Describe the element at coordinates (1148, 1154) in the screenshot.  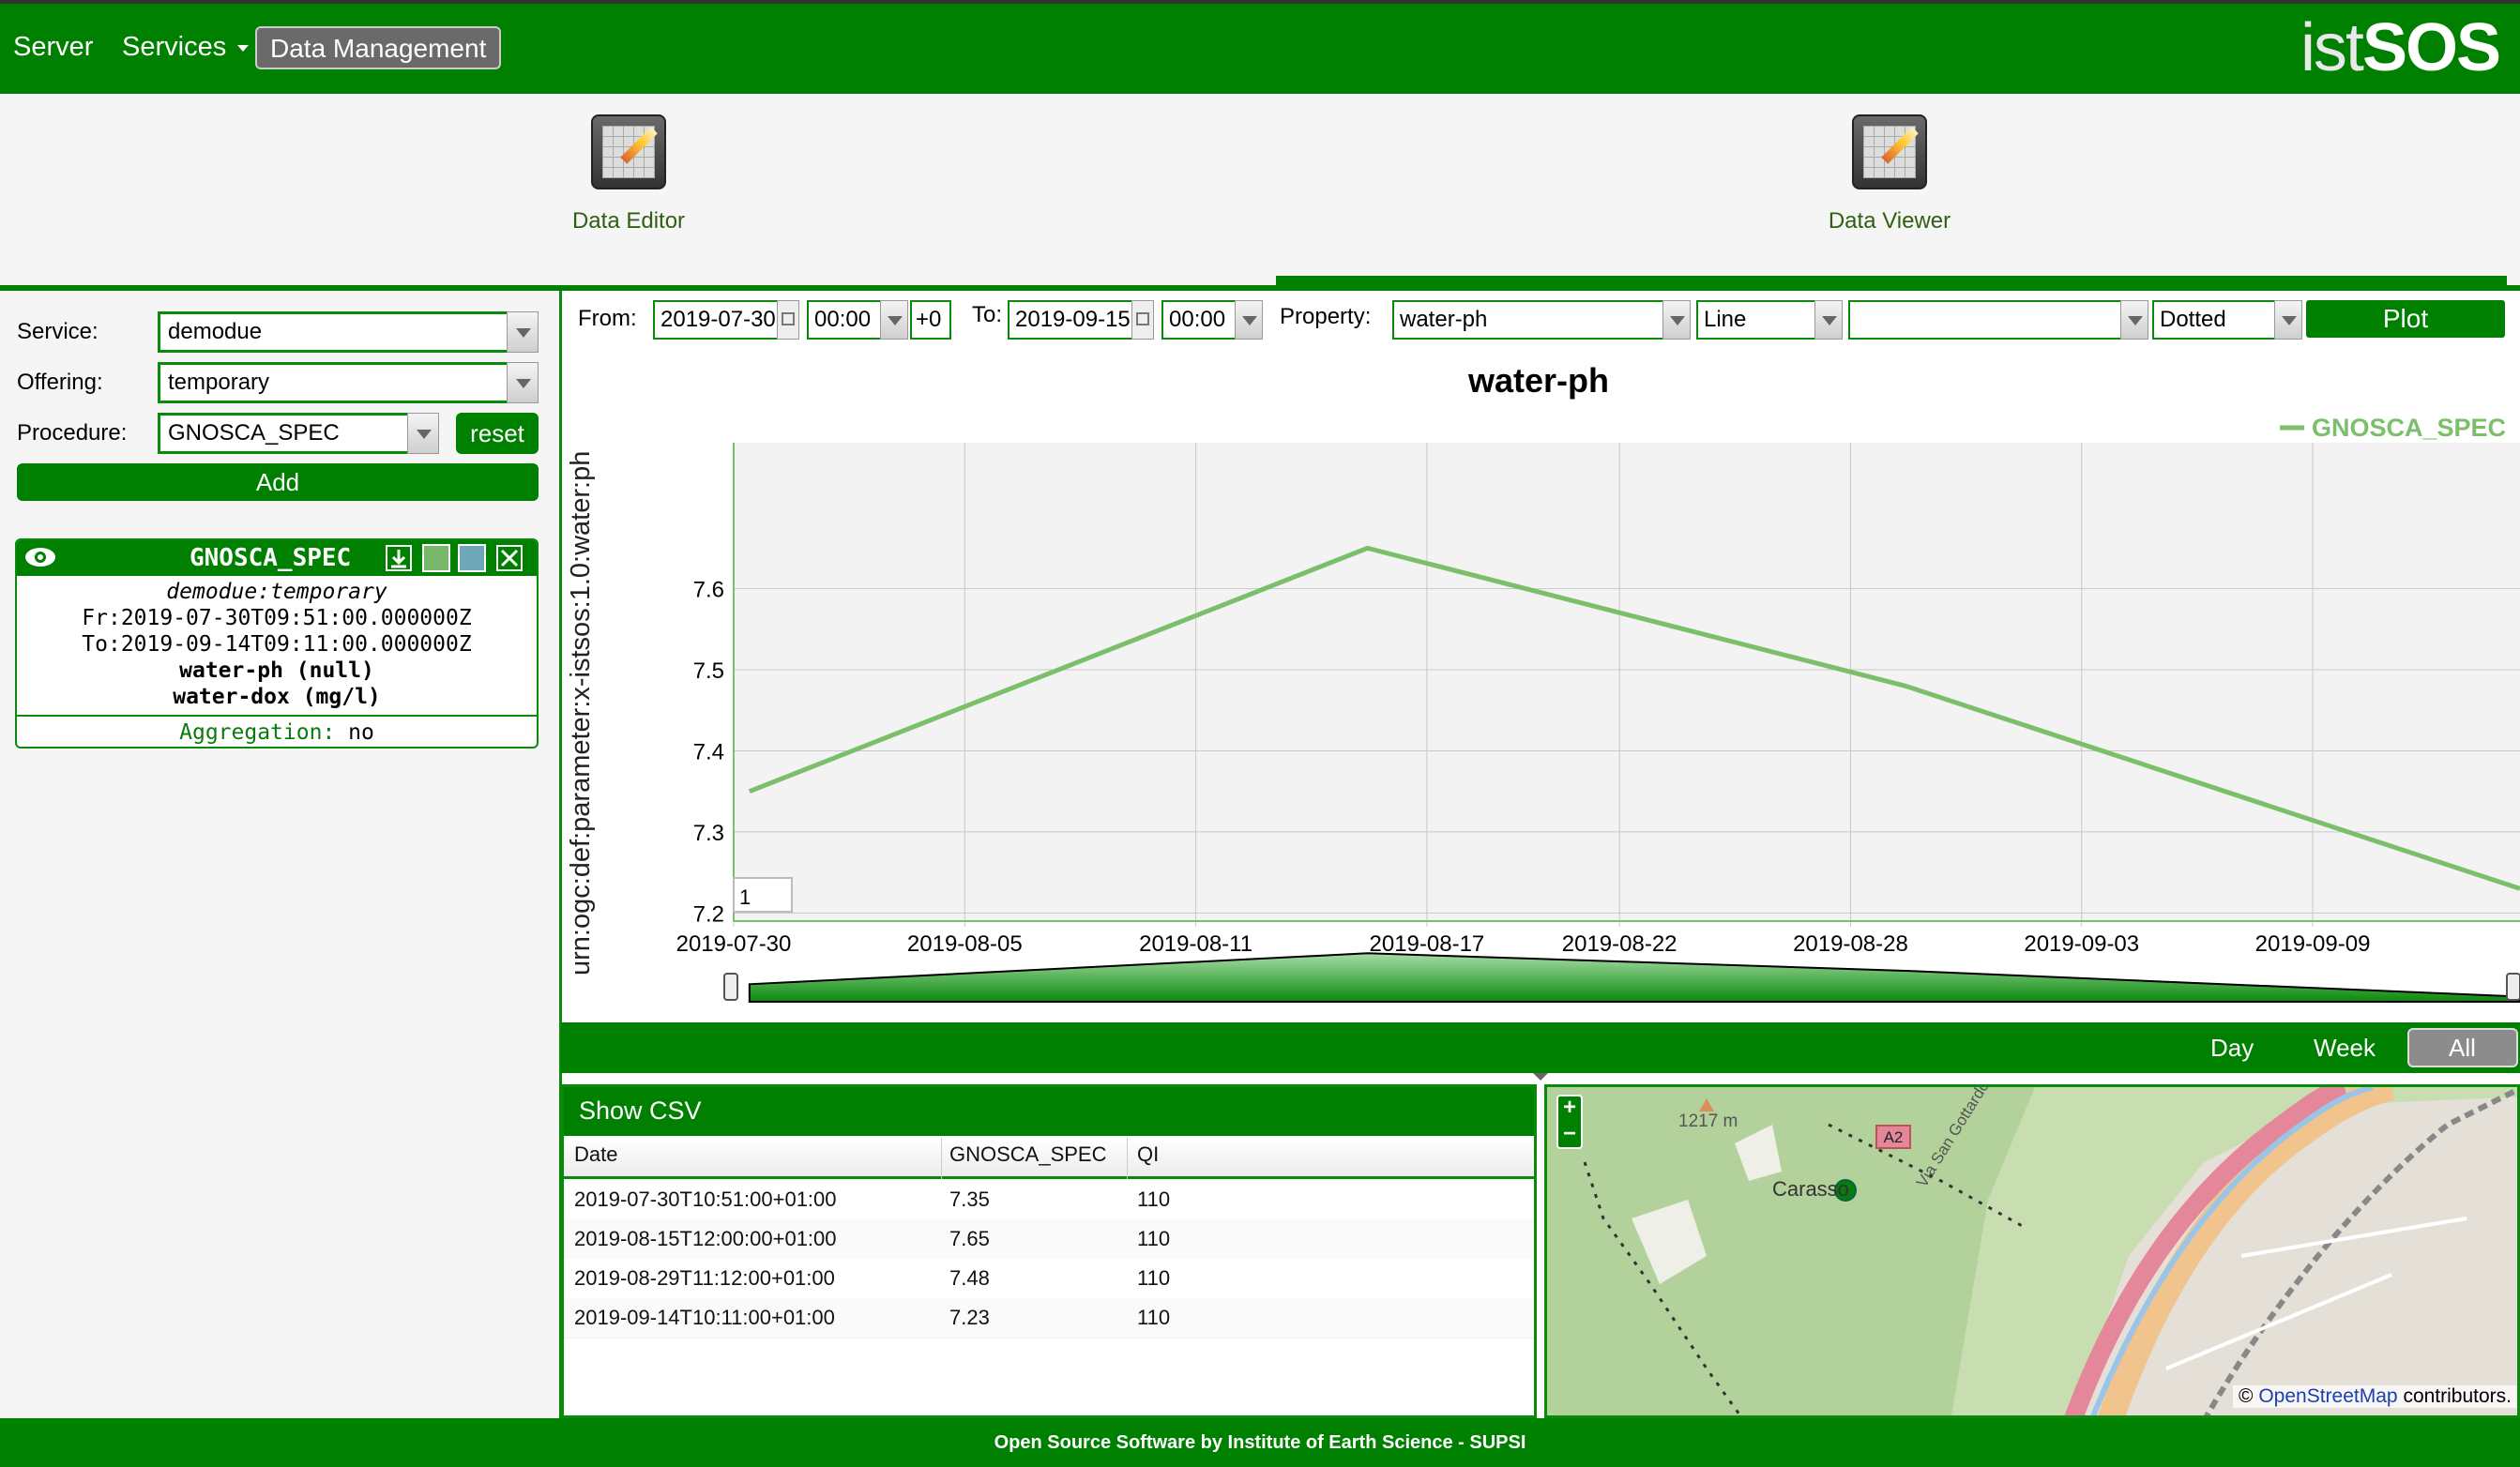
I see `csv-header-qi: QI` at that location.